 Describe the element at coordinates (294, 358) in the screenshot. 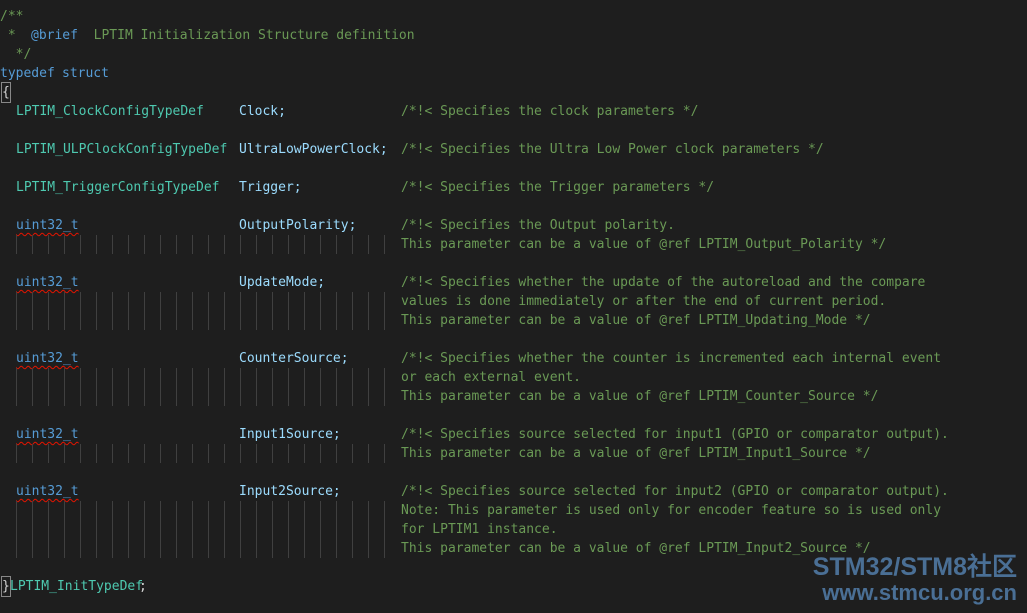

I see `member-name: CounterSource;` at that location.